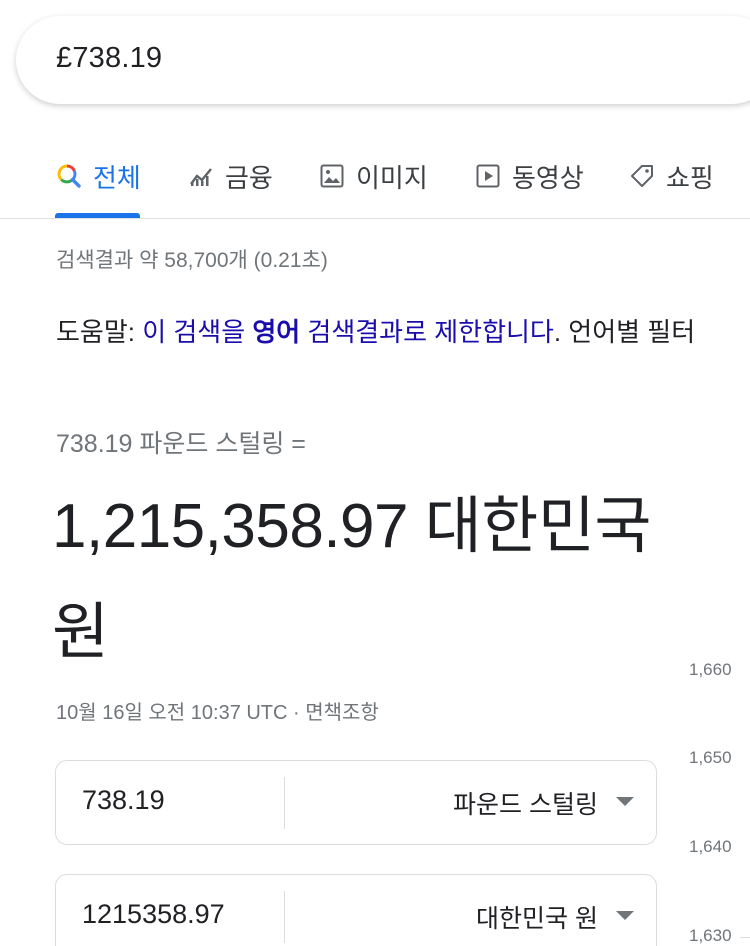 Image resolution: width=750 pixels, height=946 pixels. I want to click on video-play-icon, so click(488, 176).